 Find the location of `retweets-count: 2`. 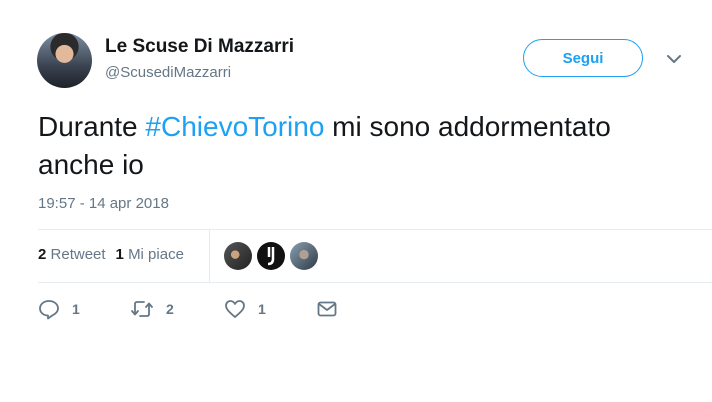

retweets-count: 2 is located at coordinates (42, 254).